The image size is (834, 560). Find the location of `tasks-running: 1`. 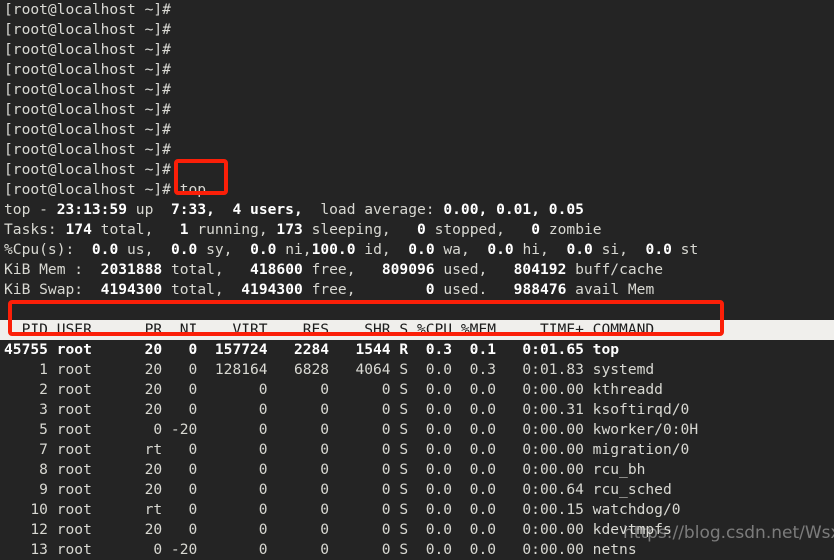

tasks-running: 1 is located at coordinates (184, 229).